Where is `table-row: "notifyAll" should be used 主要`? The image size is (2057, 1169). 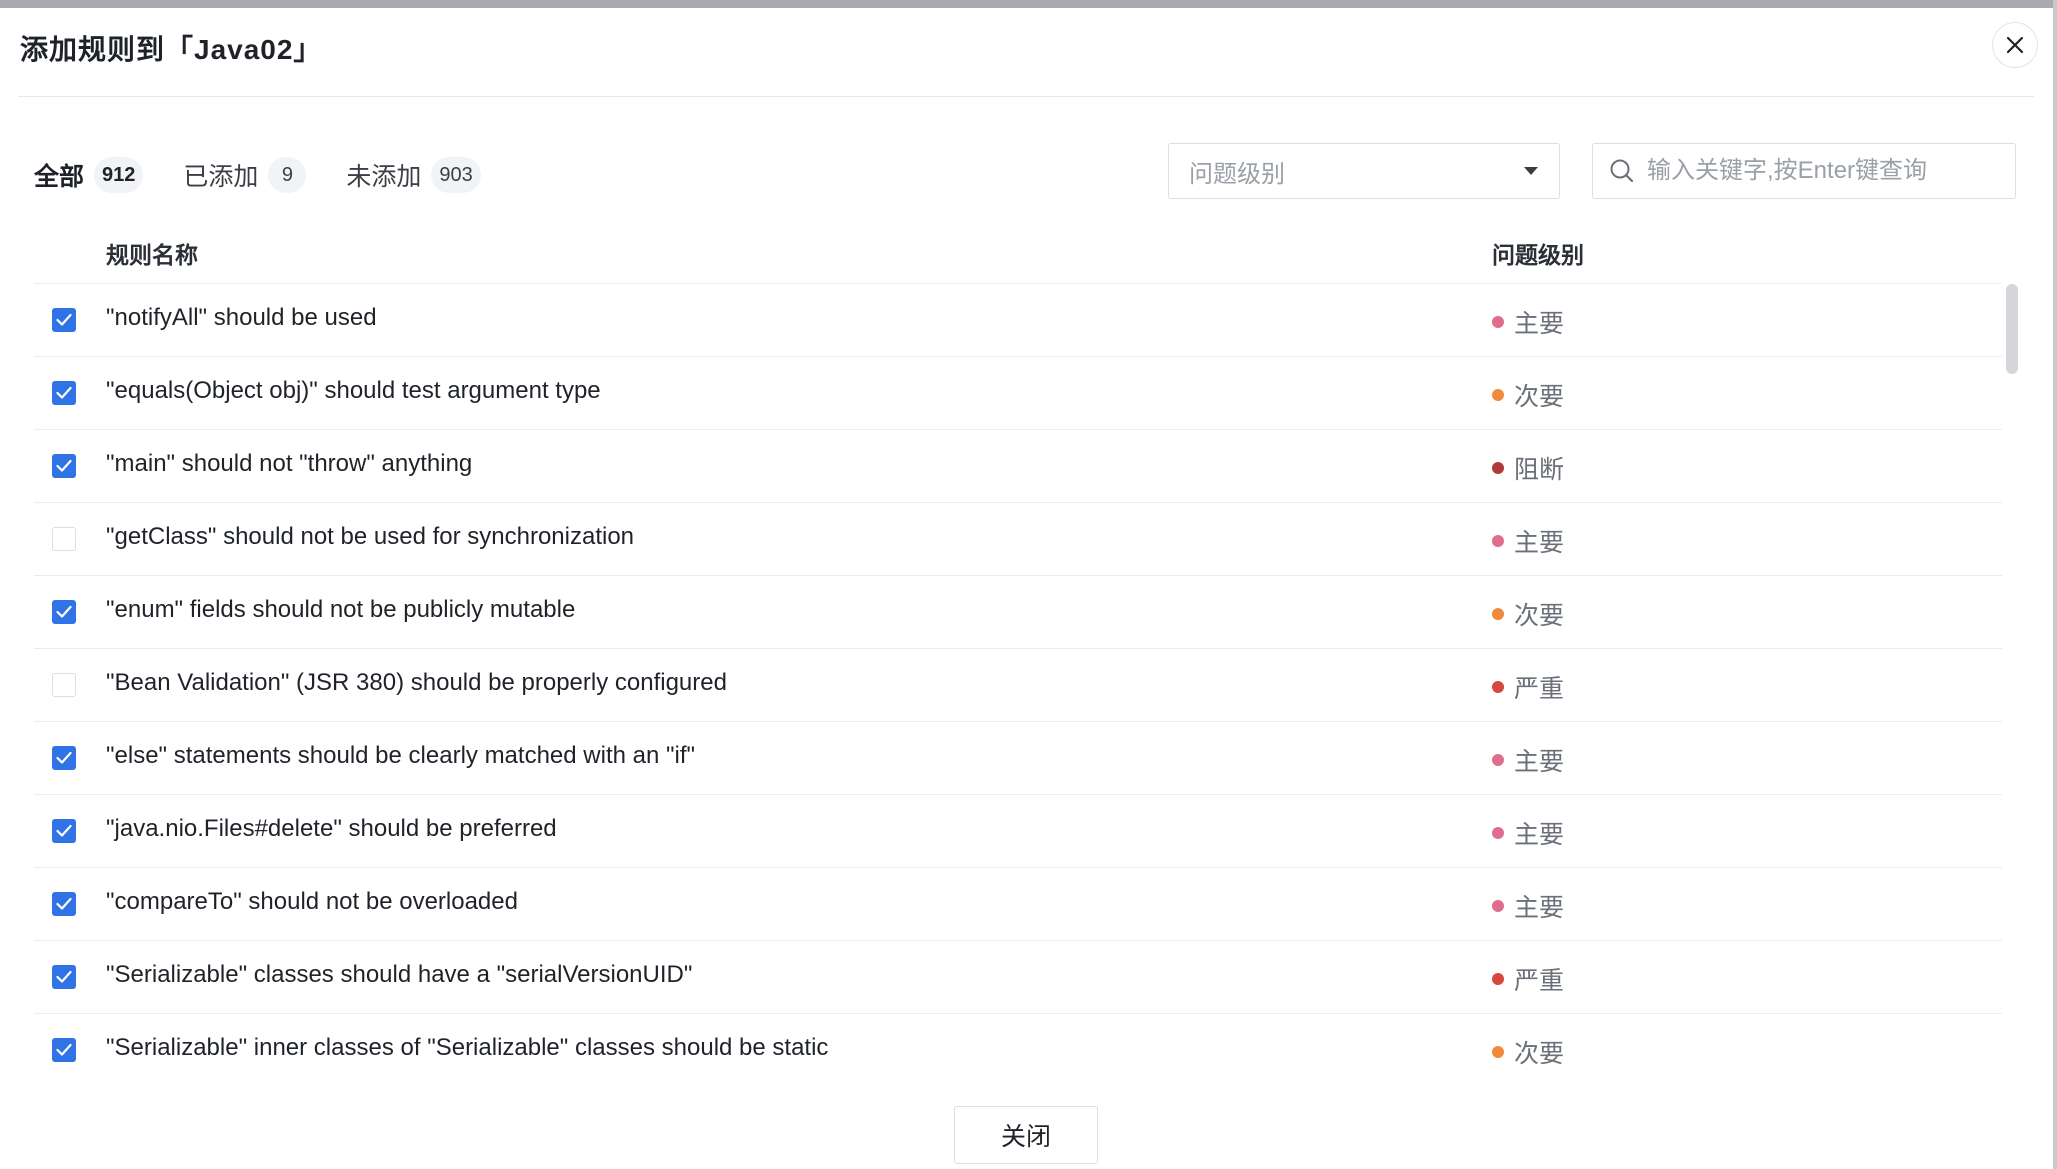
table-row: "notifyAll" should be used 主要 is located at coordinates (1018, 320).